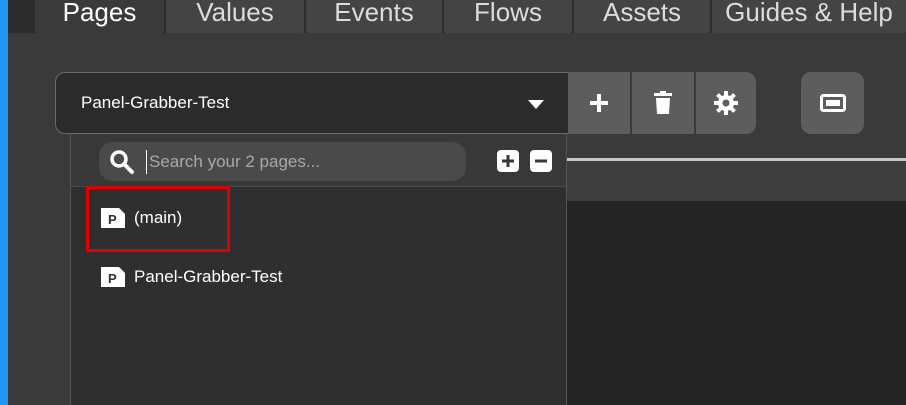 This screenshot has width=906, height=405. I want to click on tab-pages-label: Pages, so click(99, 13).